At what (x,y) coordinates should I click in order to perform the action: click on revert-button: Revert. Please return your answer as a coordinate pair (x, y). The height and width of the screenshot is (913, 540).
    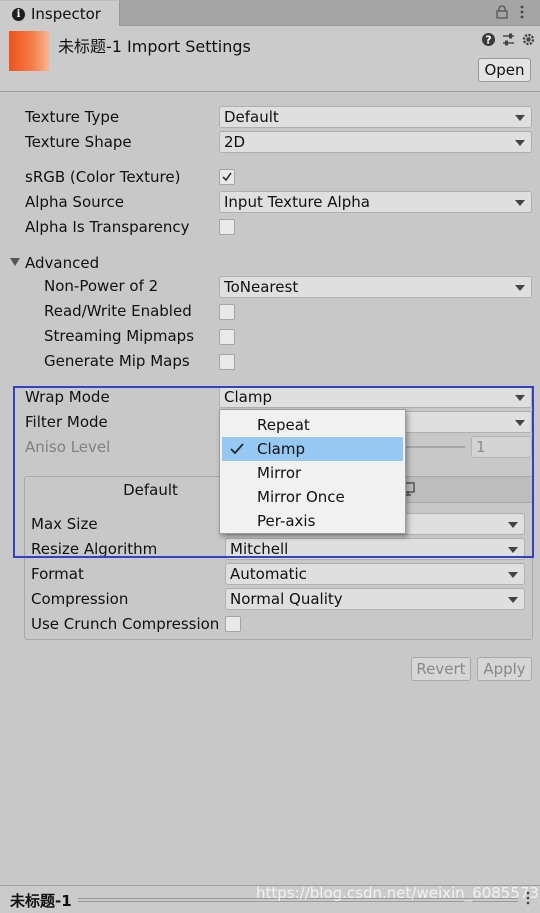
    Looking at the image, I should click on (441, 669).